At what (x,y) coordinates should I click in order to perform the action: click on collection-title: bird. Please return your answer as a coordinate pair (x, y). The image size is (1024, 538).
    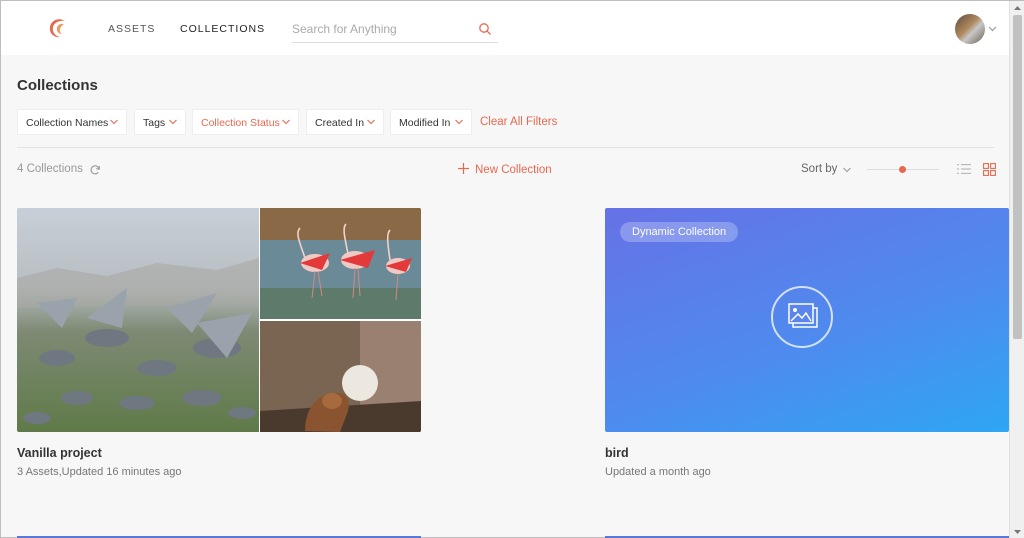
    Looking at the image, I should click on (617, 453).